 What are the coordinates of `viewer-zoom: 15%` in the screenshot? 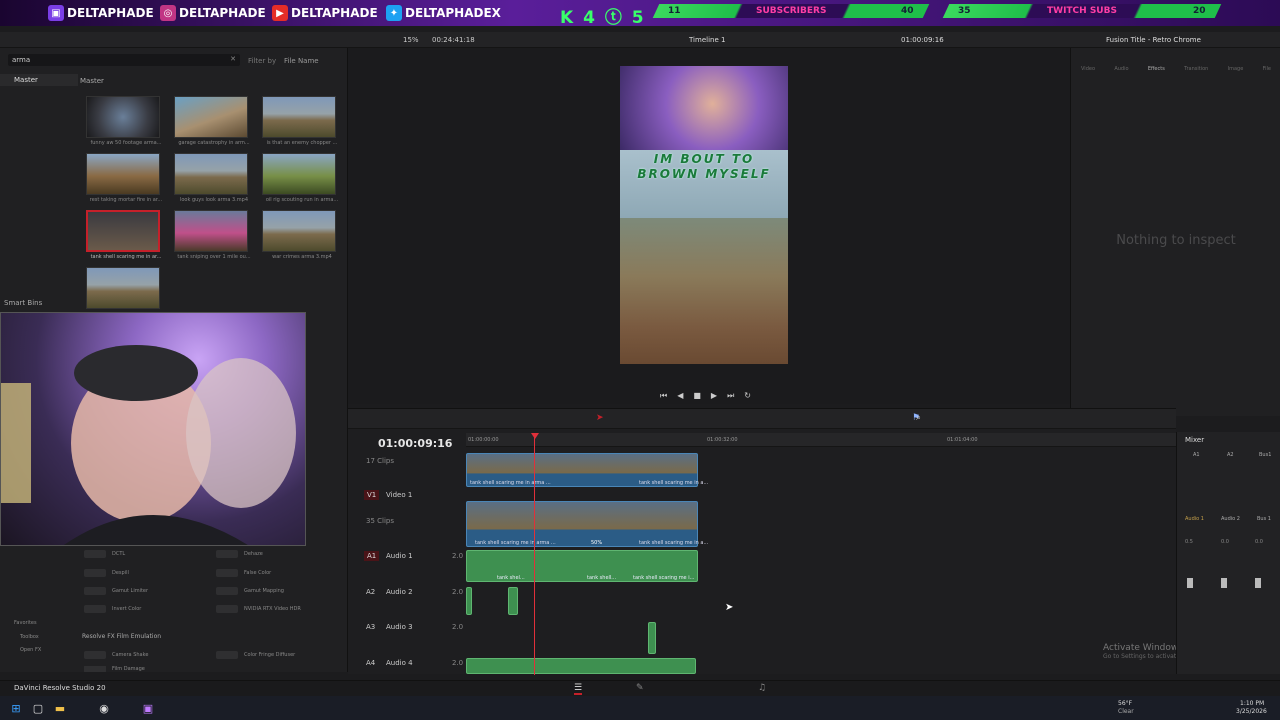 It's located at (411, 40).